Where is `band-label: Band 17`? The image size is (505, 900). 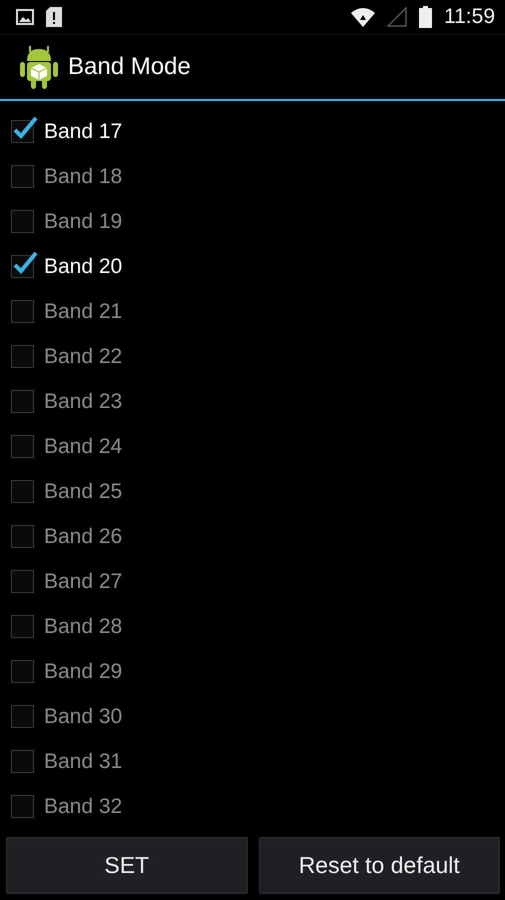
band-label: Band 17 is located at coordinates (83, 132).